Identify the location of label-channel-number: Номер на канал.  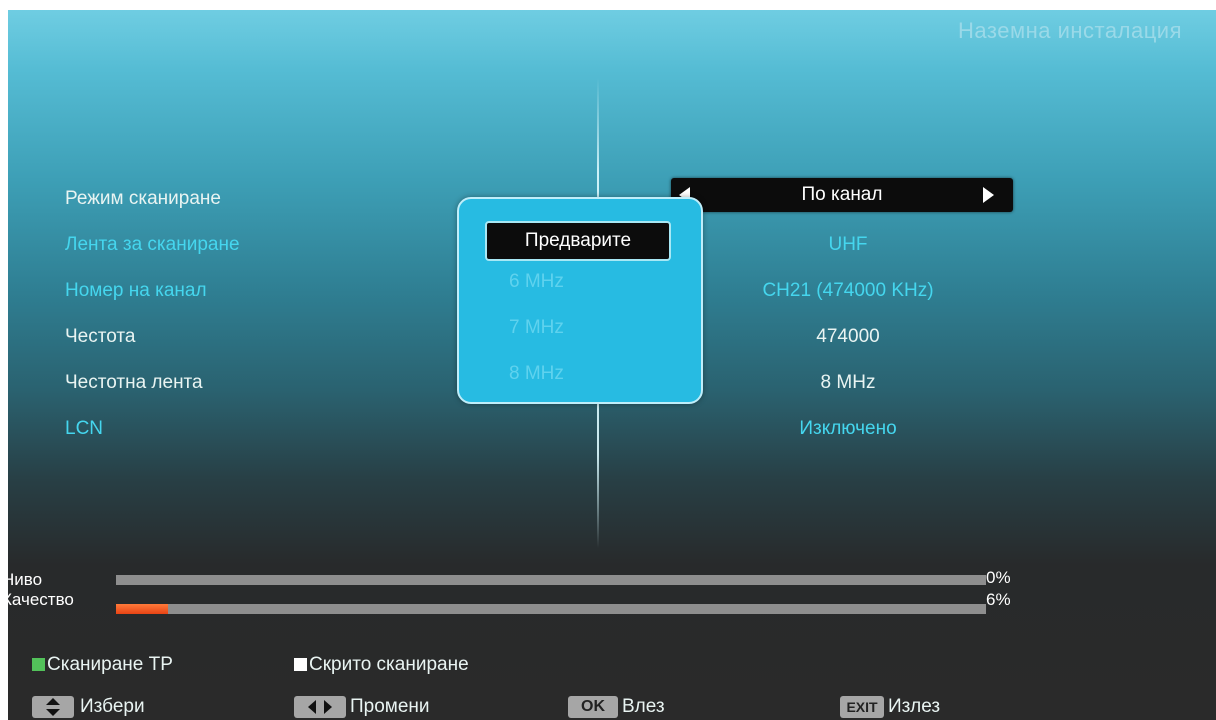
(136, 291).